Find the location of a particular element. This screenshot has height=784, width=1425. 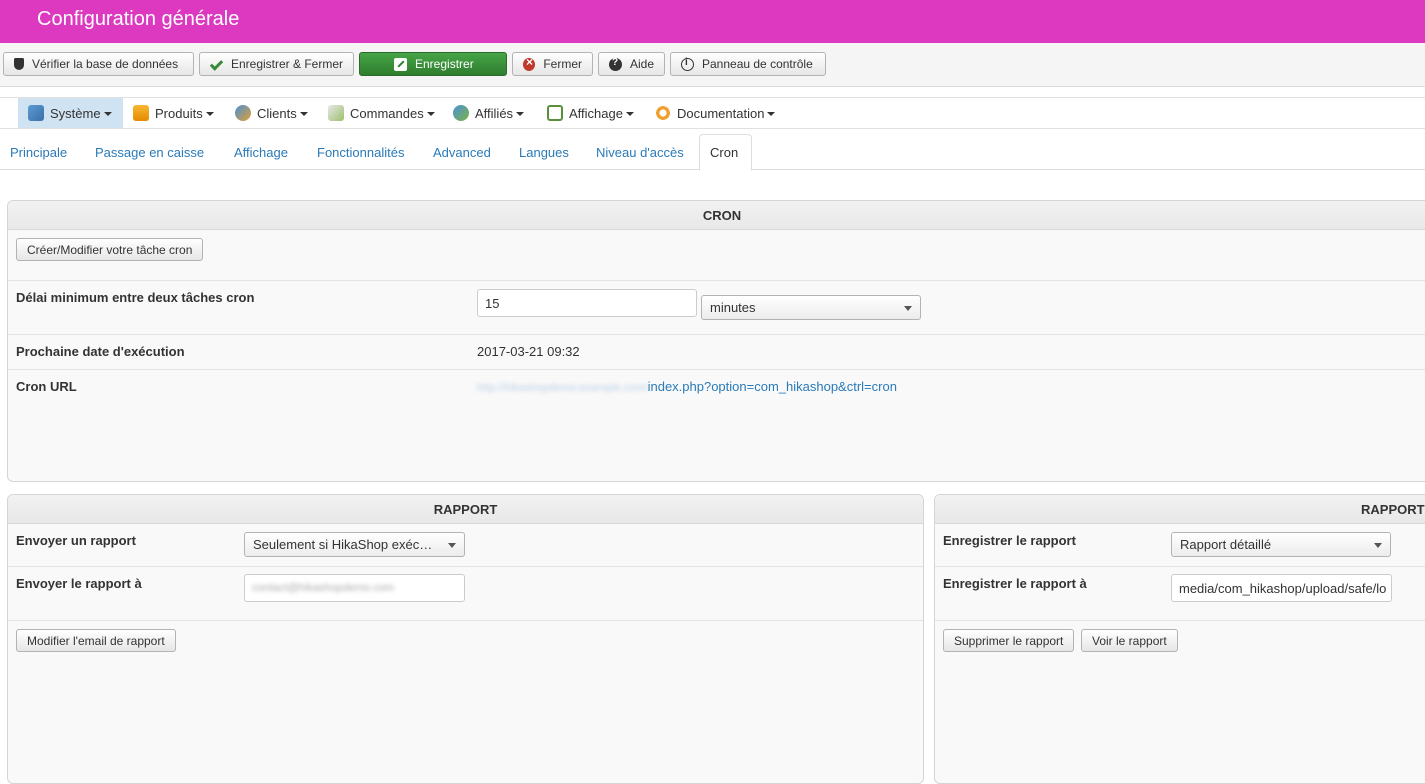

help-icon is located at coordinates (615, 64).